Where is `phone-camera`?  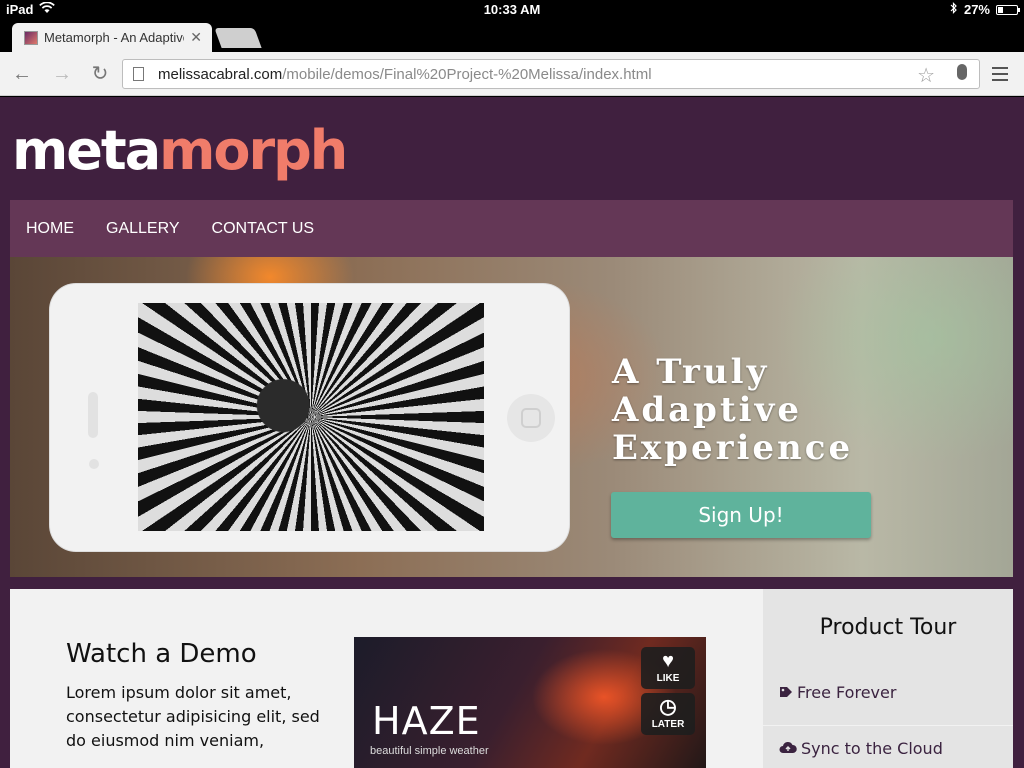
phone-camera is located at coordinates (94, 464).